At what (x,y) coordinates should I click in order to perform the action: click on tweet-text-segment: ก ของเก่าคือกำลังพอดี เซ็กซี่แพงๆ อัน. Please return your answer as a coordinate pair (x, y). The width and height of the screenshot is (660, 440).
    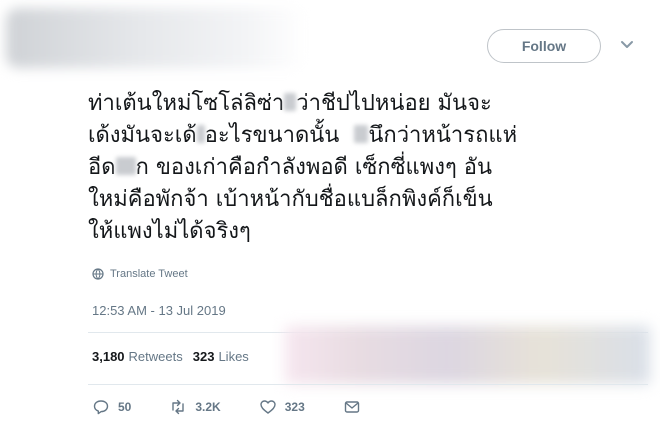
    Looking at the image, I should click on (314, 167).